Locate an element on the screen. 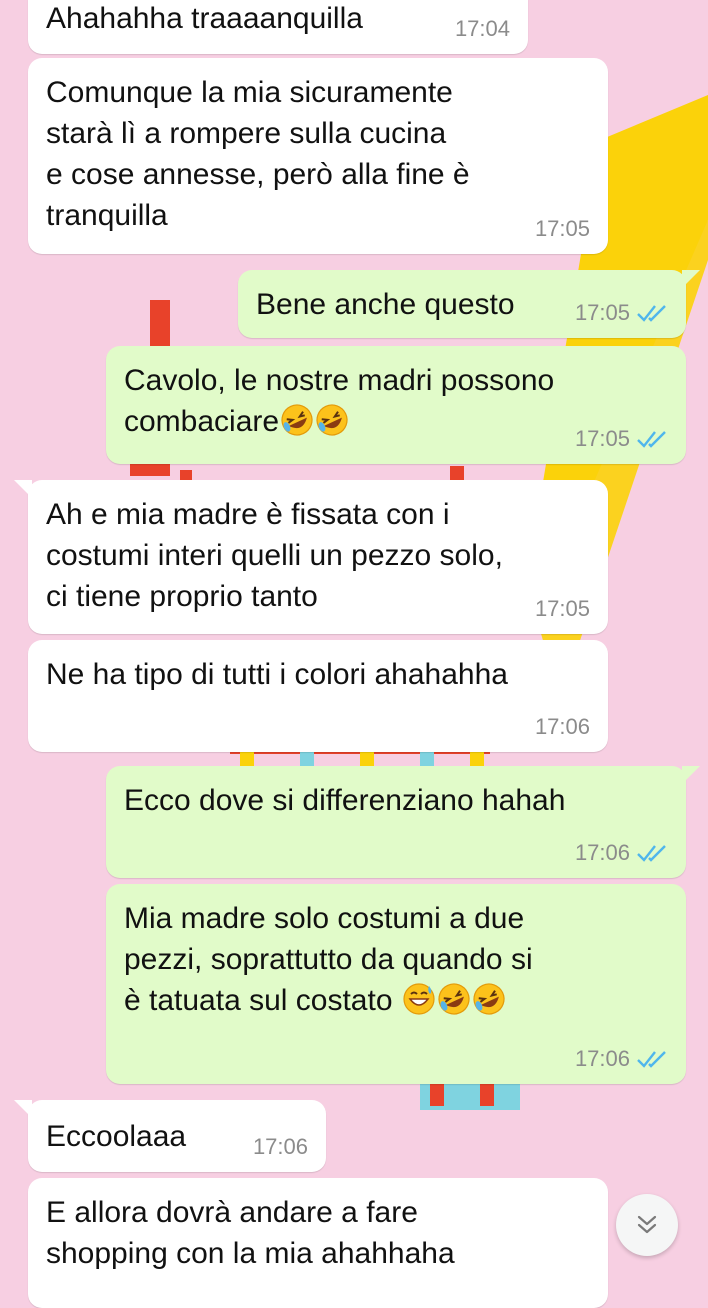  message-outgoing: Bene anche questo 17:05 is located at coordinates (469, 304).